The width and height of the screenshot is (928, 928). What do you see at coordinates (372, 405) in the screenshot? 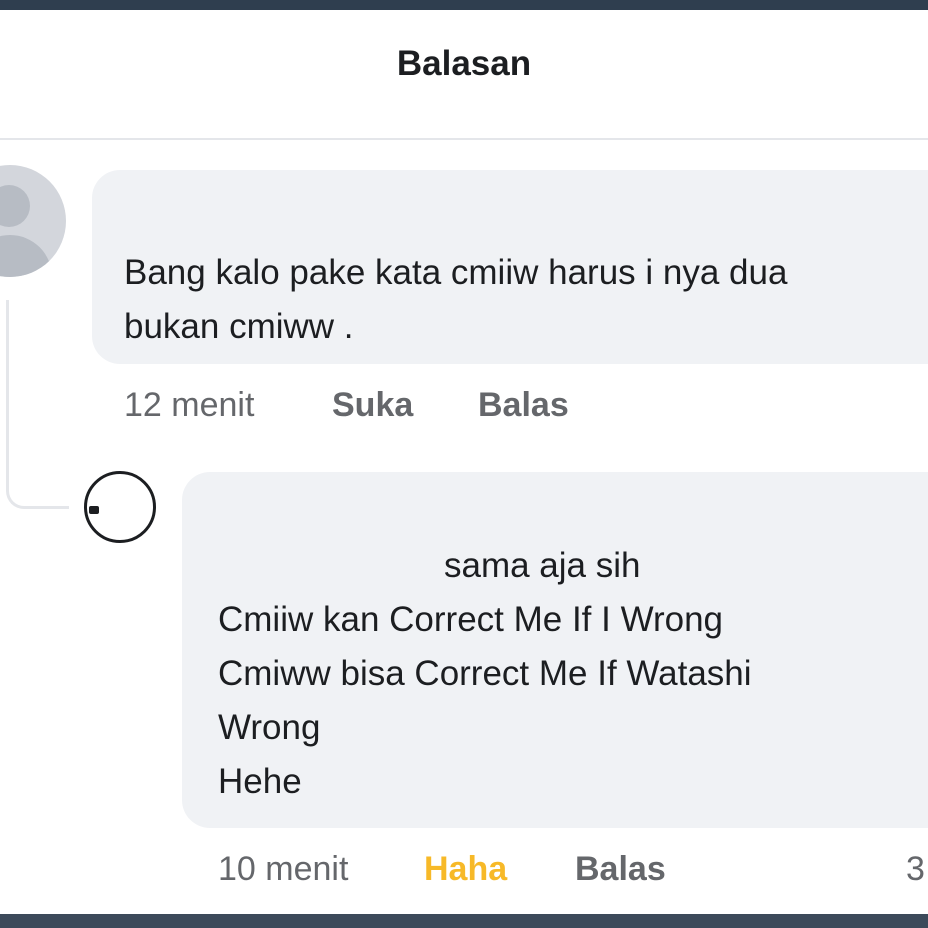
I see `like-button: Suka` at bounding box center [372, 405].